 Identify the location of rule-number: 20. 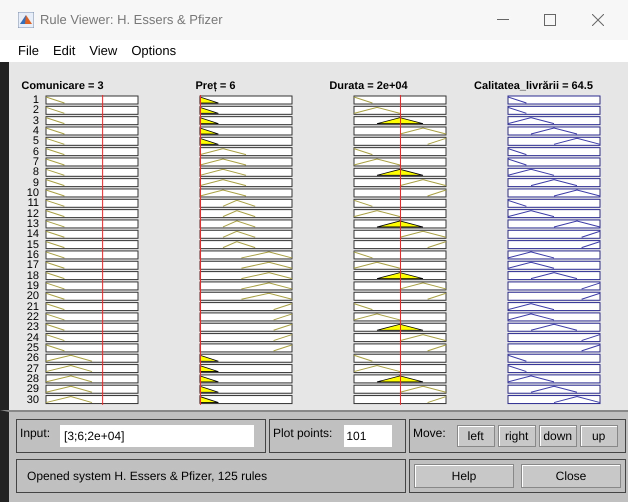
(32, 296).